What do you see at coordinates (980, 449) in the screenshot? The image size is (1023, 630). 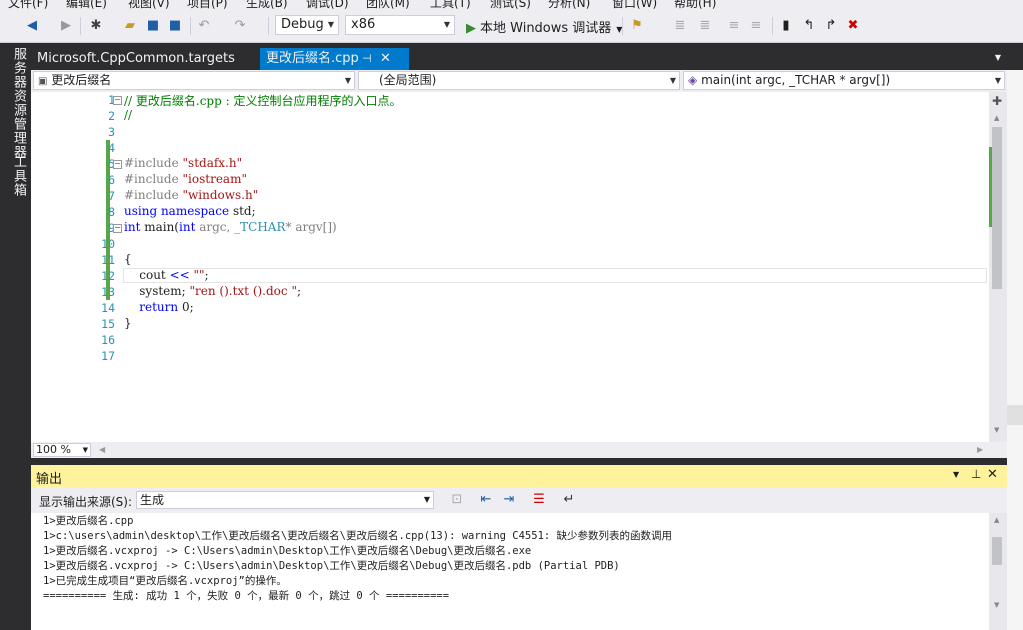 I see `scroll-right-icon: ▶` at bounding box center [980, 449].